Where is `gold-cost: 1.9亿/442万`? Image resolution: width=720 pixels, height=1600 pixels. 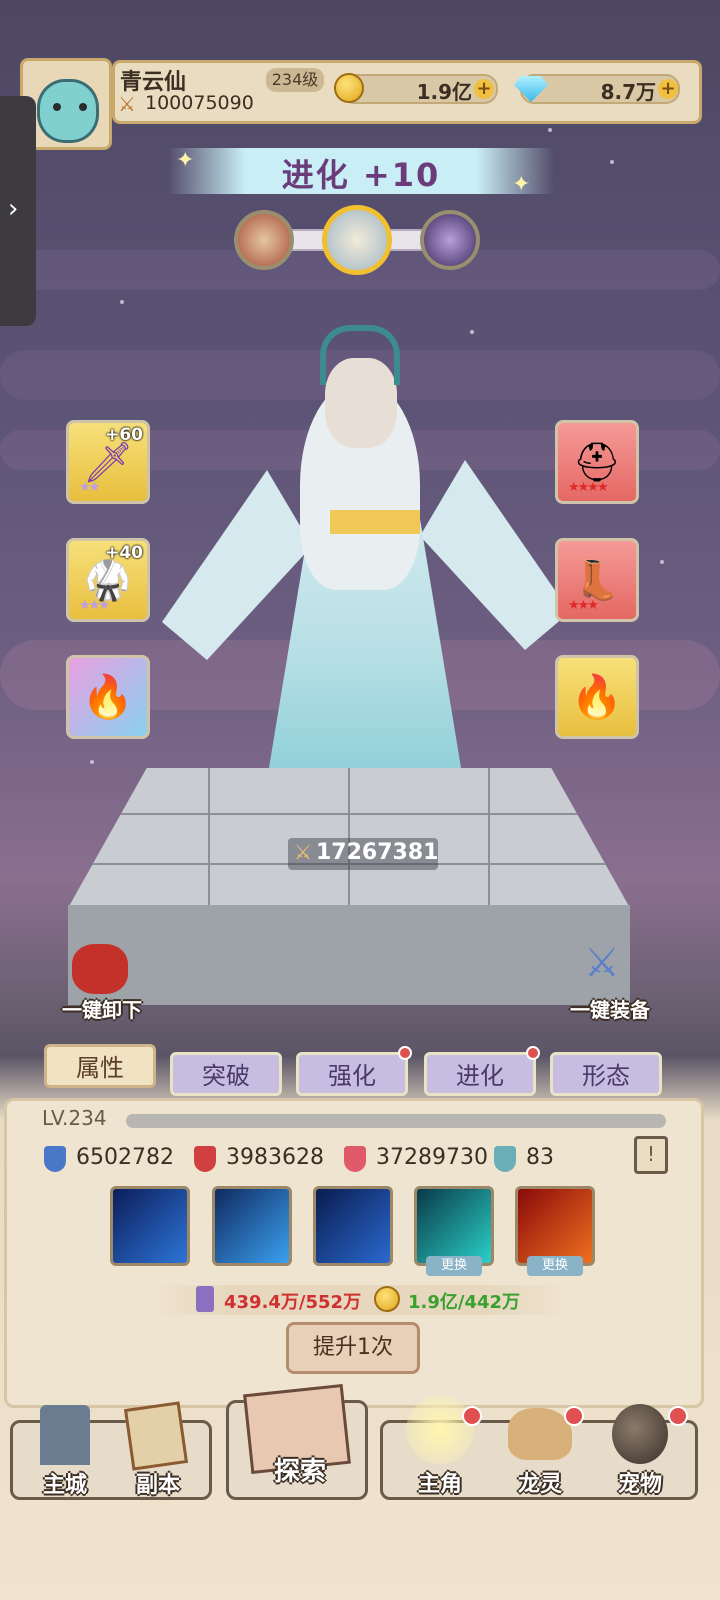 gold-cost: 1.9亿/442万 is located at coordinates (464, 1302).